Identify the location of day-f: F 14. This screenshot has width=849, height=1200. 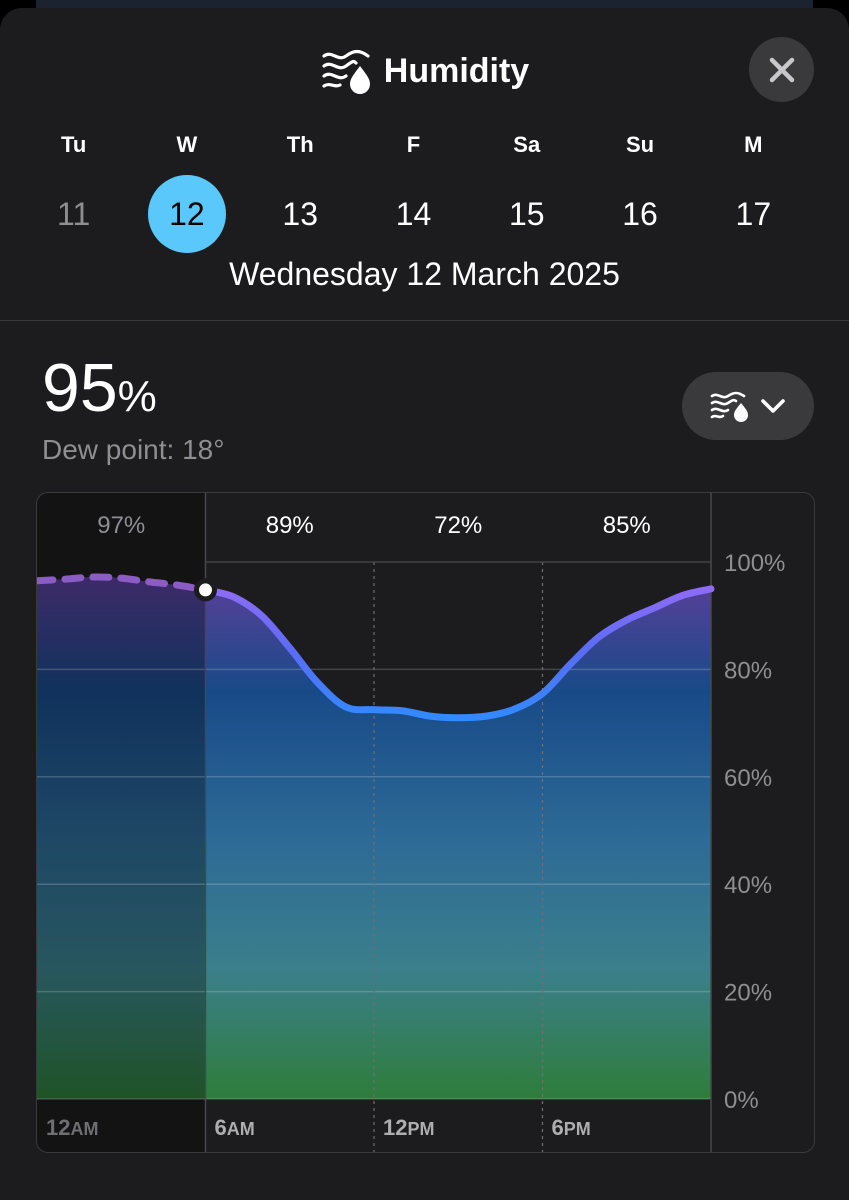
(413, 190).